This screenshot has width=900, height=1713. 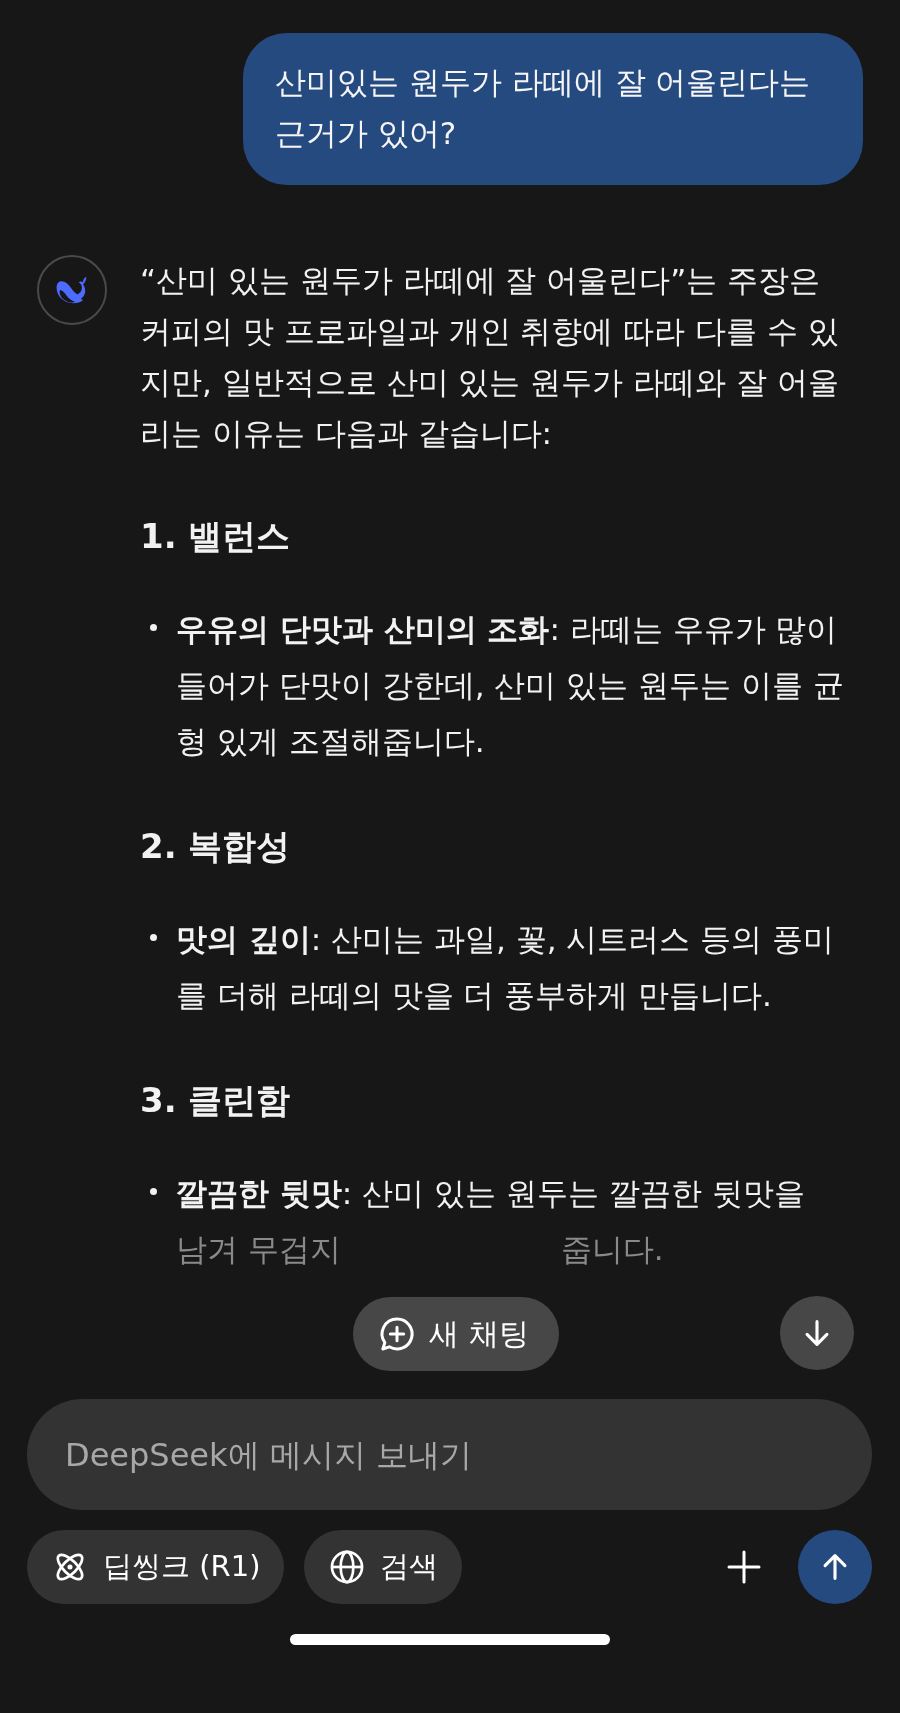 What do you see at coordinates (258, 1249) in the screenshot?
I see `faded-text: 남겨 무겁지` at bounding box center [258, 1249].